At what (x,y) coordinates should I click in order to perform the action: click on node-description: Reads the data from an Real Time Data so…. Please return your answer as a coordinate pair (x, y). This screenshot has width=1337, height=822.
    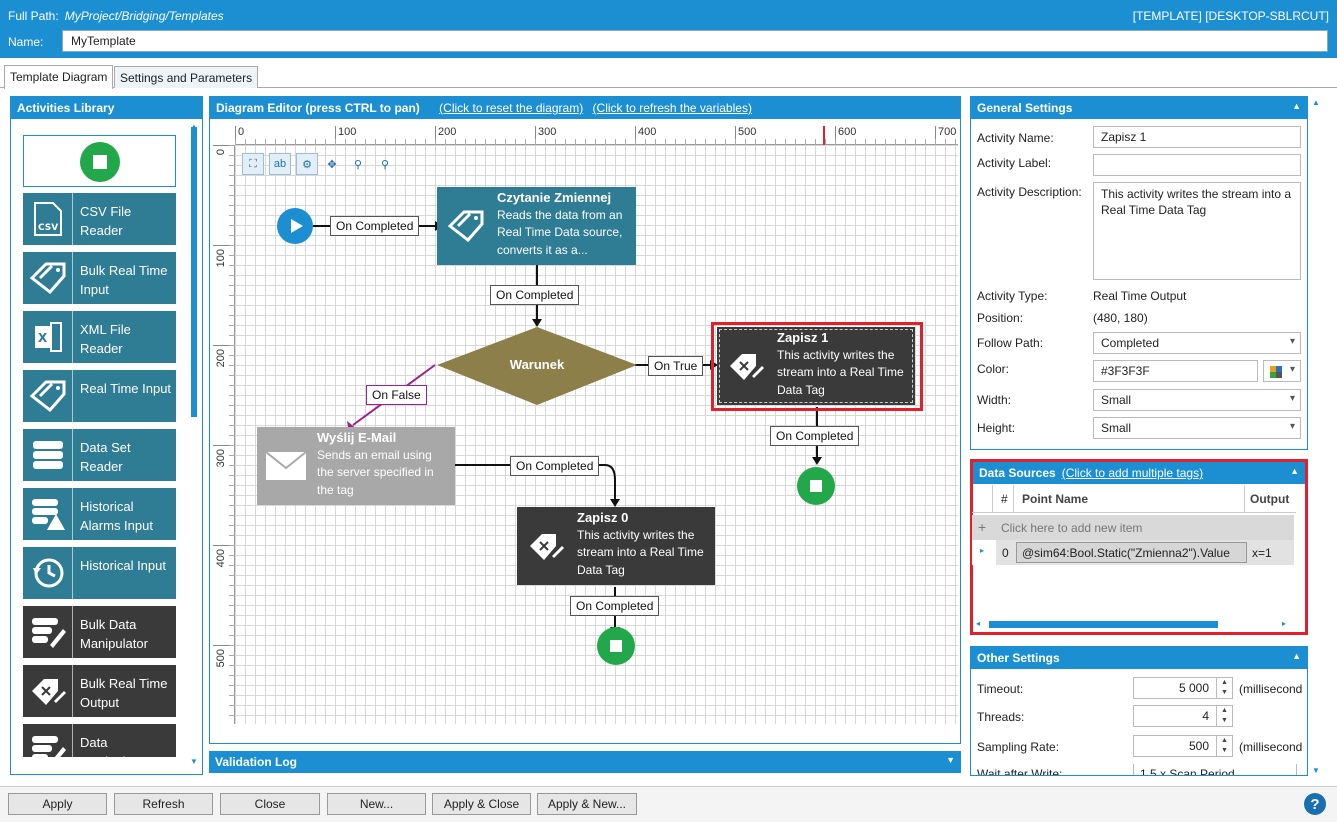
    Looking at the image, I should click on (560, 232).